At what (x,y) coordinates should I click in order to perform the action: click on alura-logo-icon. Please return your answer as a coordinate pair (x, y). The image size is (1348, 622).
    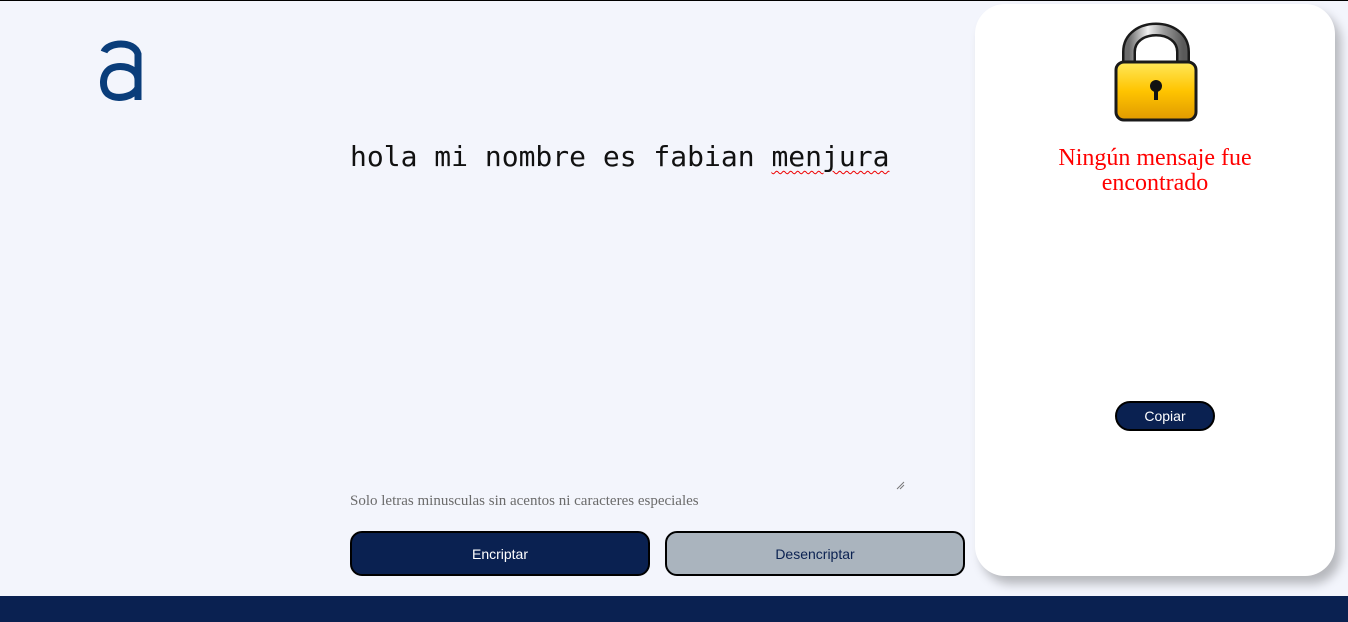
    Looking at the image, I should click on (121, 70).